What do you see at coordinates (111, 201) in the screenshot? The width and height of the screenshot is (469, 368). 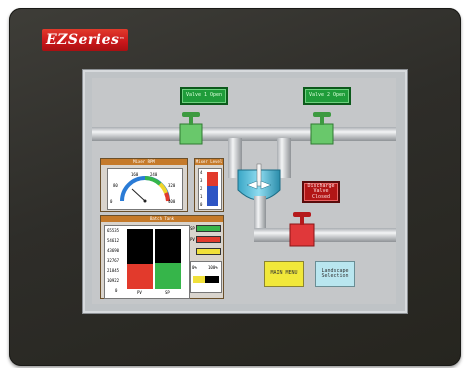 I see `rpm-tick-0: 0` at bounding box center [111, 201].